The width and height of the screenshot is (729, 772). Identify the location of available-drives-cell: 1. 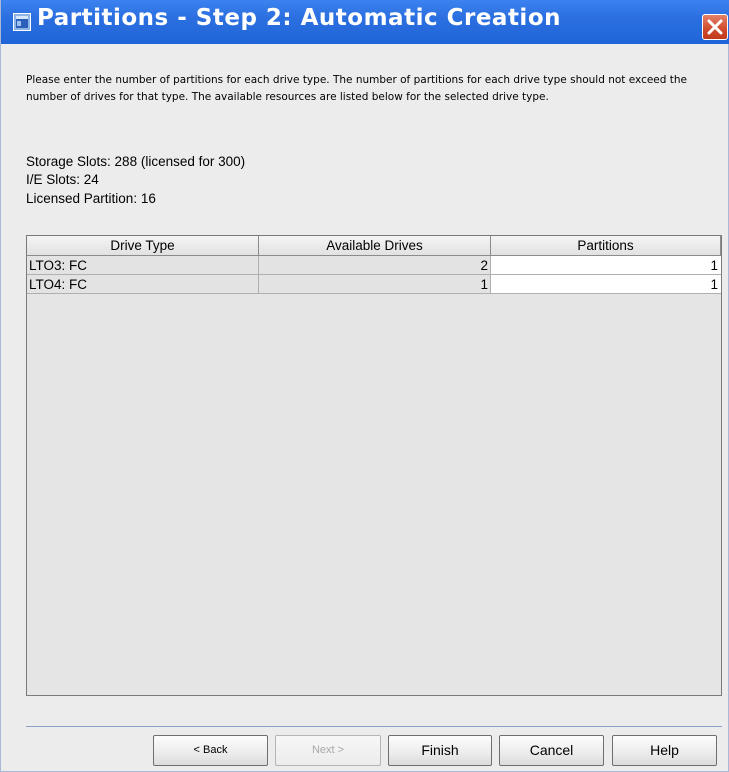
(375, 284).